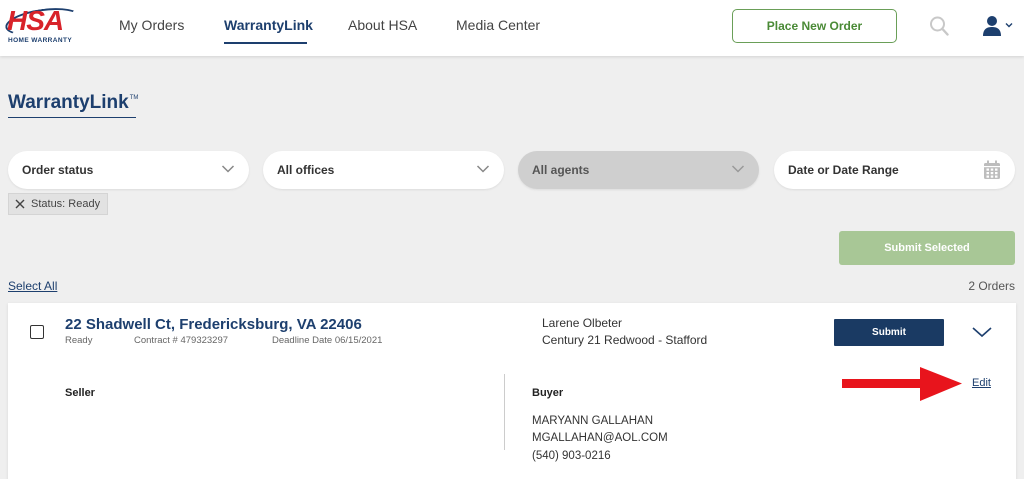 The height and width of the screenshot is (479, 1024). I want to click on agents-label: All agents, so click(561, 170).